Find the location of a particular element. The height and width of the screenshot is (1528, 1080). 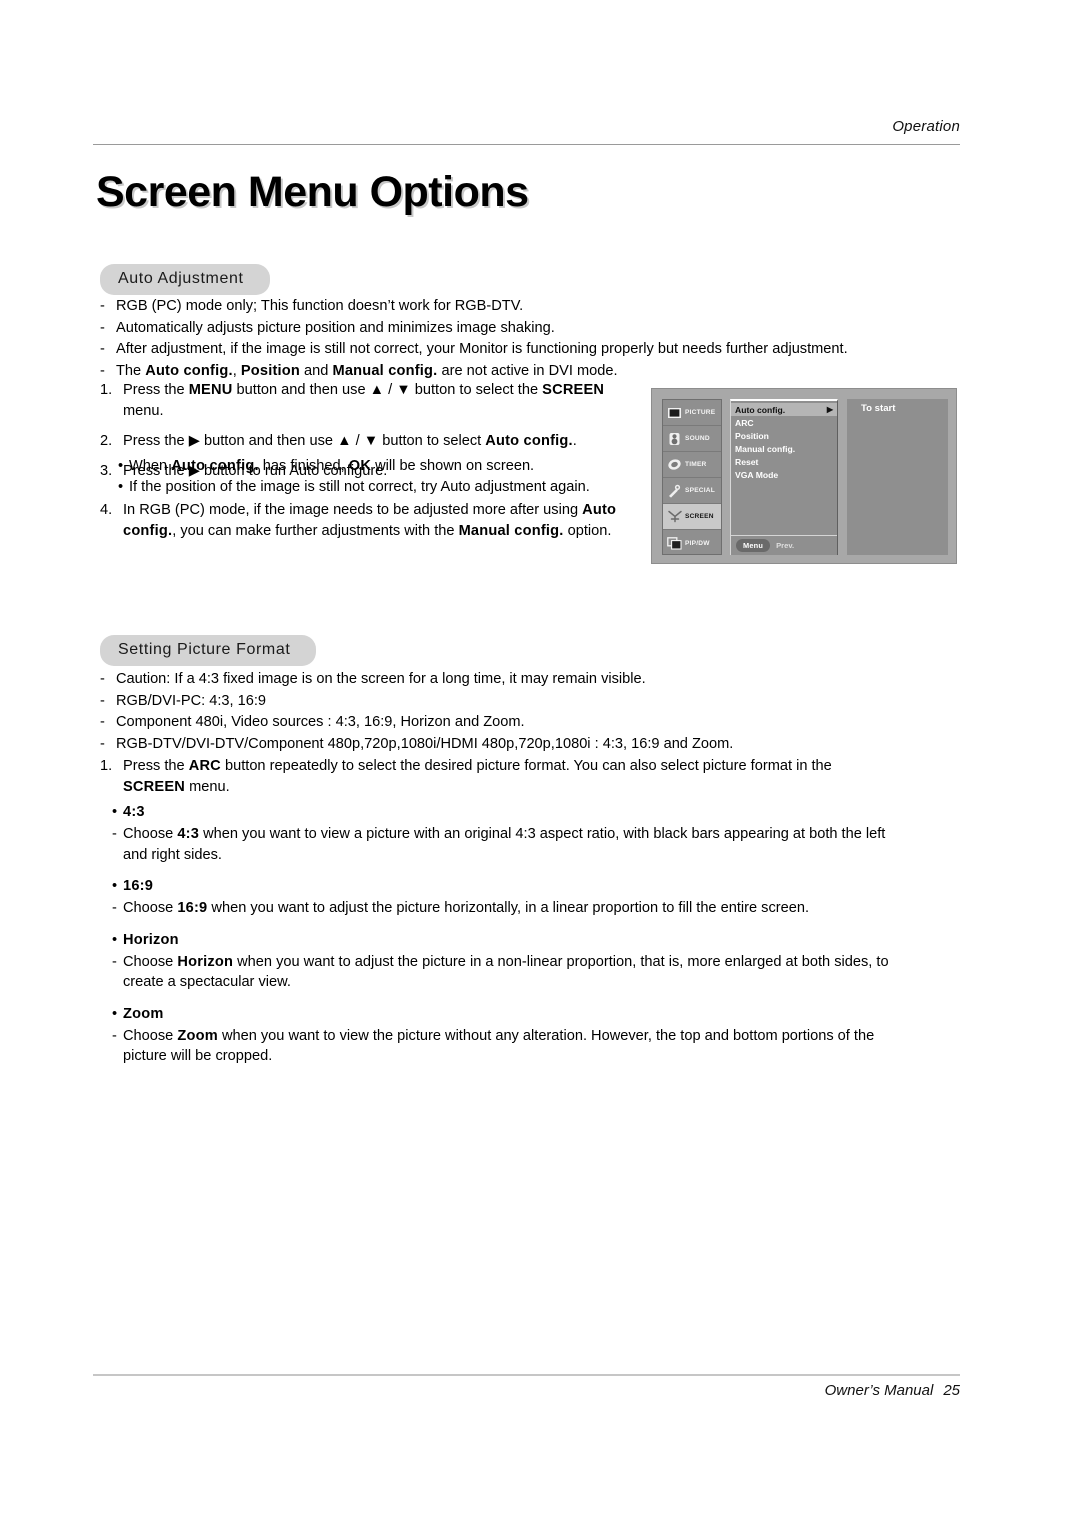

screen-adjust-icon is located at coordinates (674, 517).